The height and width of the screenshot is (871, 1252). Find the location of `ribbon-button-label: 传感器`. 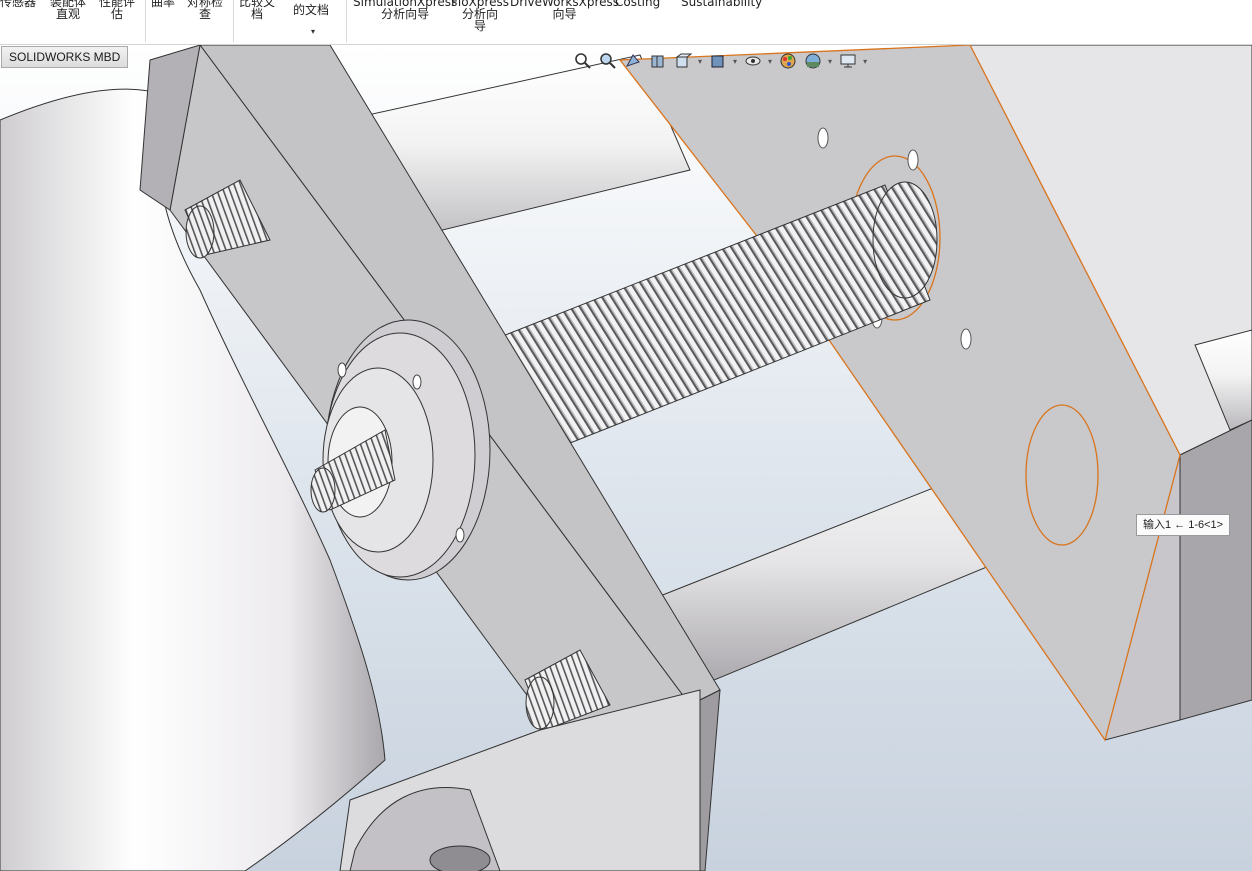

ribbon-button-label: 传感器 is located at coordinates (18, 4).